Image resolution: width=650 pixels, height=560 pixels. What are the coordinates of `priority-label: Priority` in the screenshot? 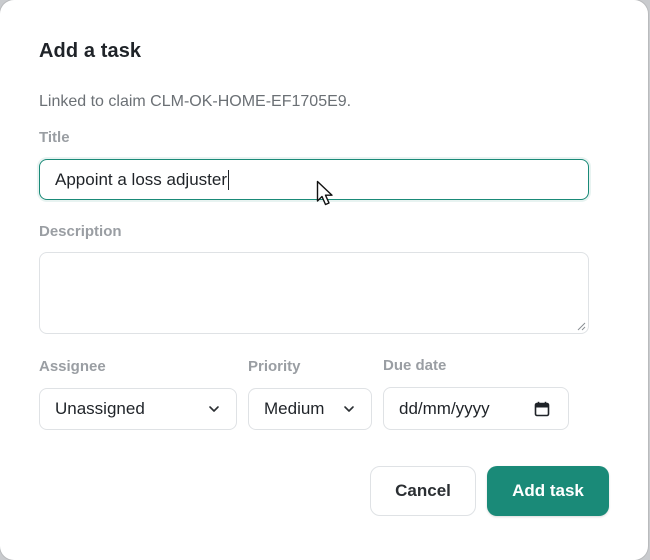 It's located at (274, 366).